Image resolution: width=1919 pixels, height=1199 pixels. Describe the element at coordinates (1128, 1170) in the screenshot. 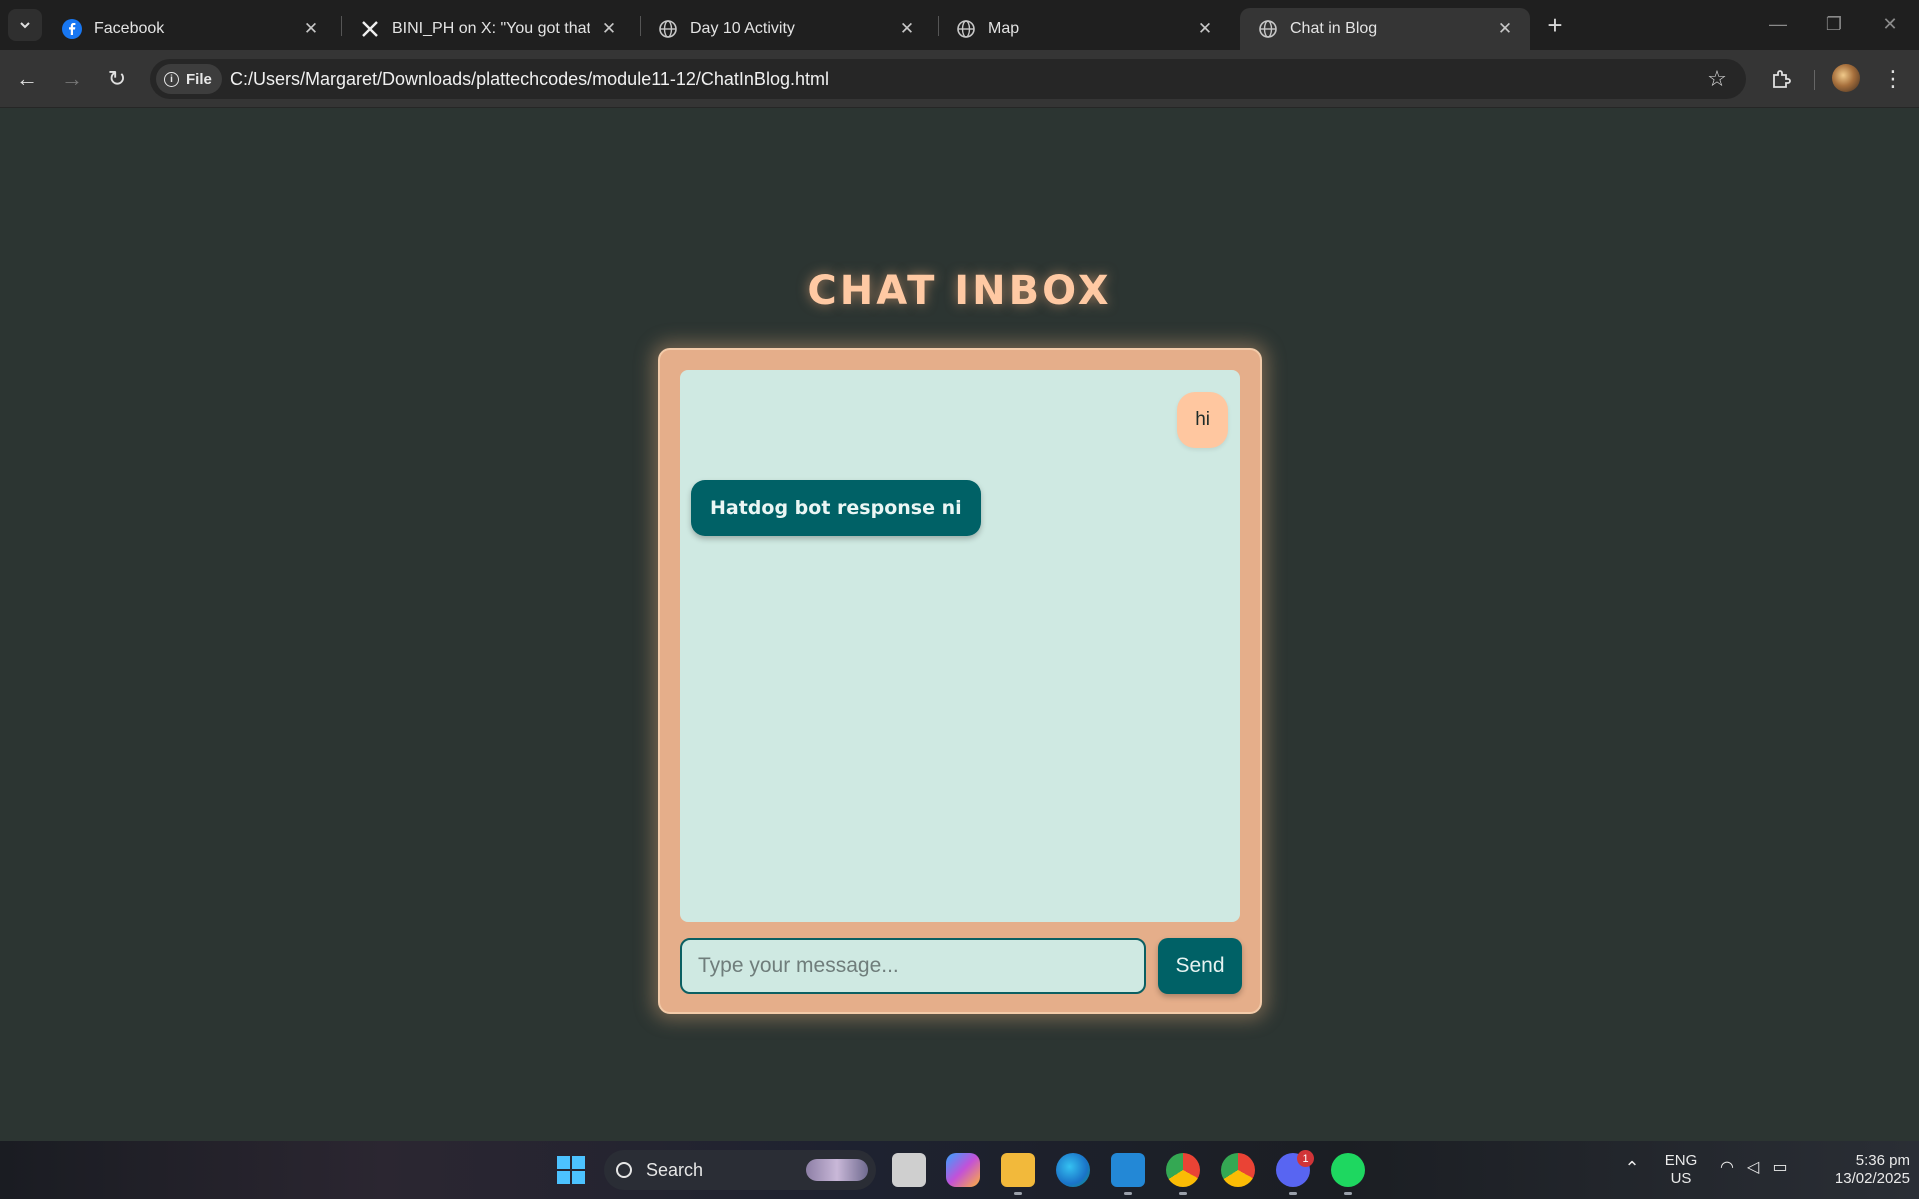

I see `vscode-icon` at that location.